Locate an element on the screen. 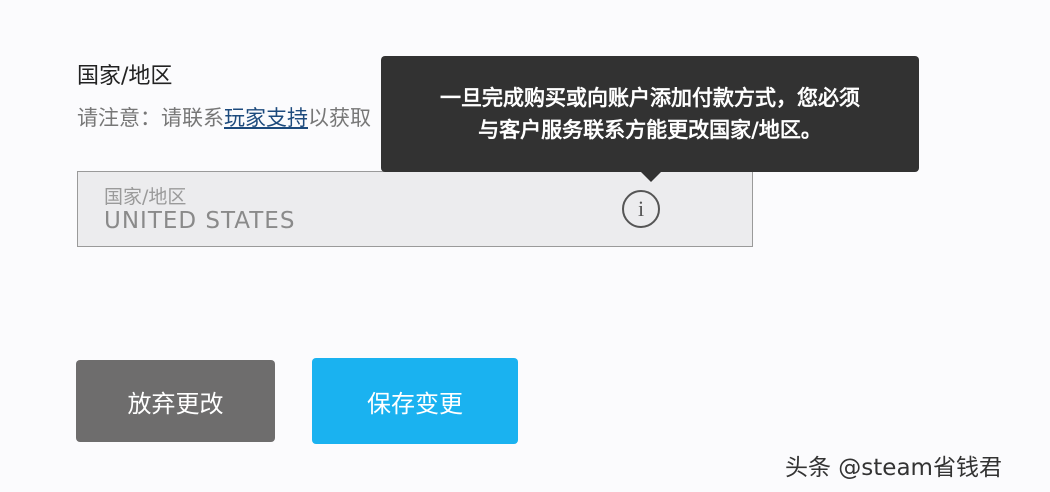 This screenshot has height=492, width=1050. note-suffix: 以获取 is located at coordinates (339, 118).